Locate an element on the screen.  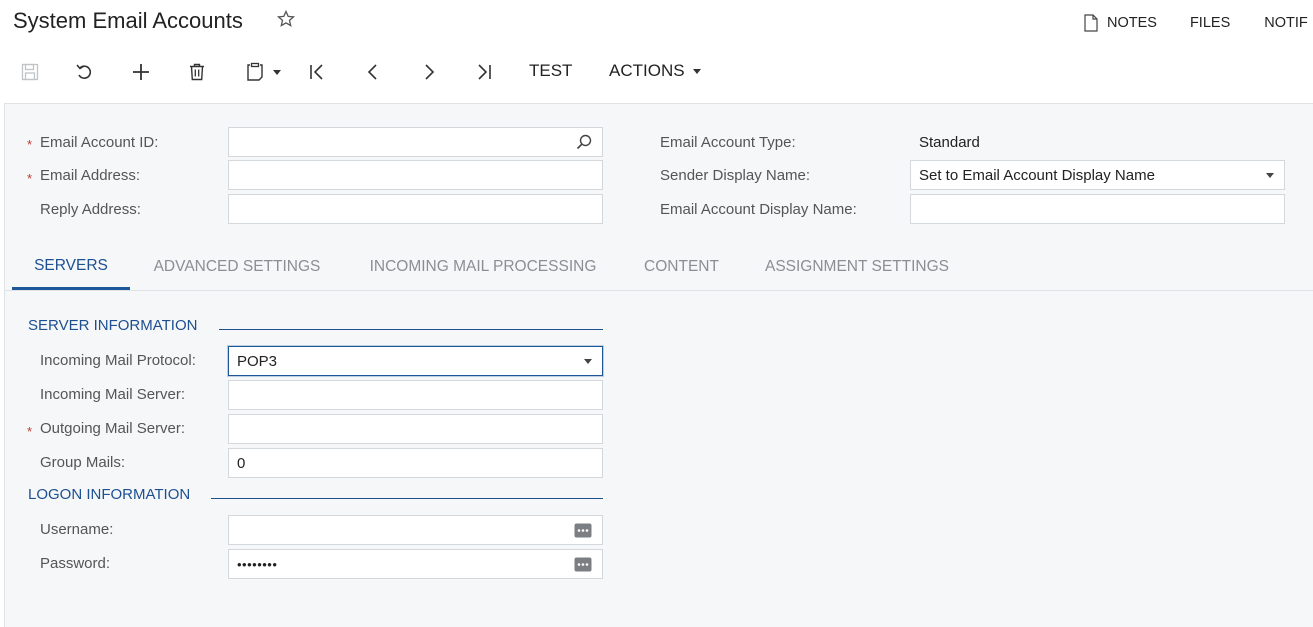
test-button: TEST is located at coordinates (550, 71).